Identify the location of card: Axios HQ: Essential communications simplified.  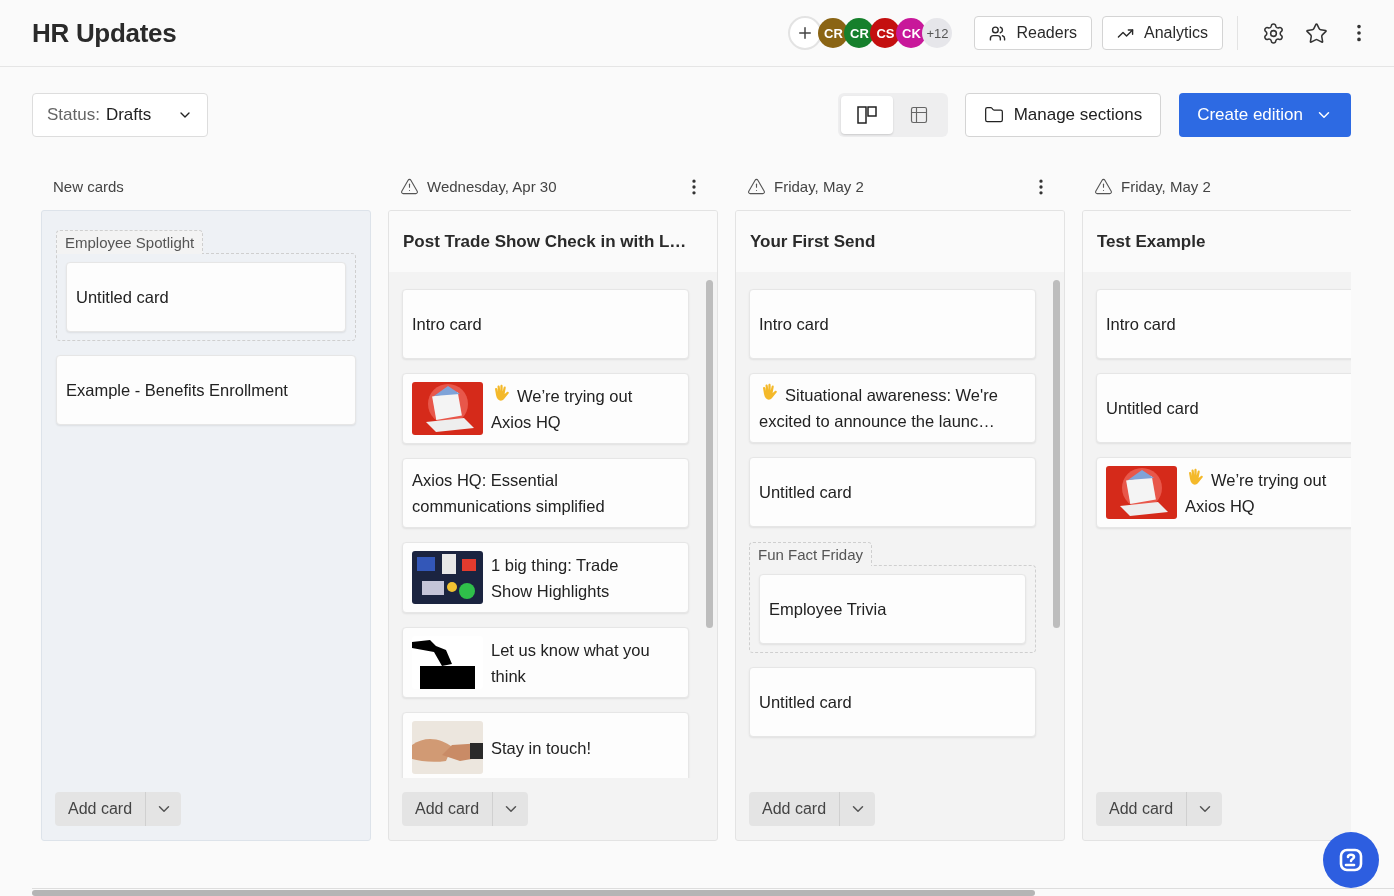
(545, 493).